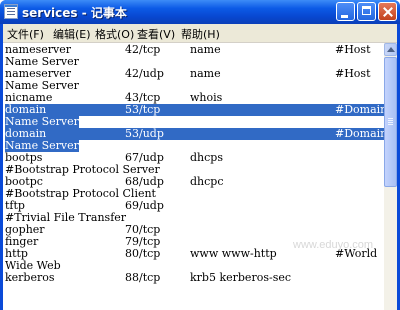 This screenshot has height=310, width=400. I want to click on text-line: Name Server, so click(194, 122).